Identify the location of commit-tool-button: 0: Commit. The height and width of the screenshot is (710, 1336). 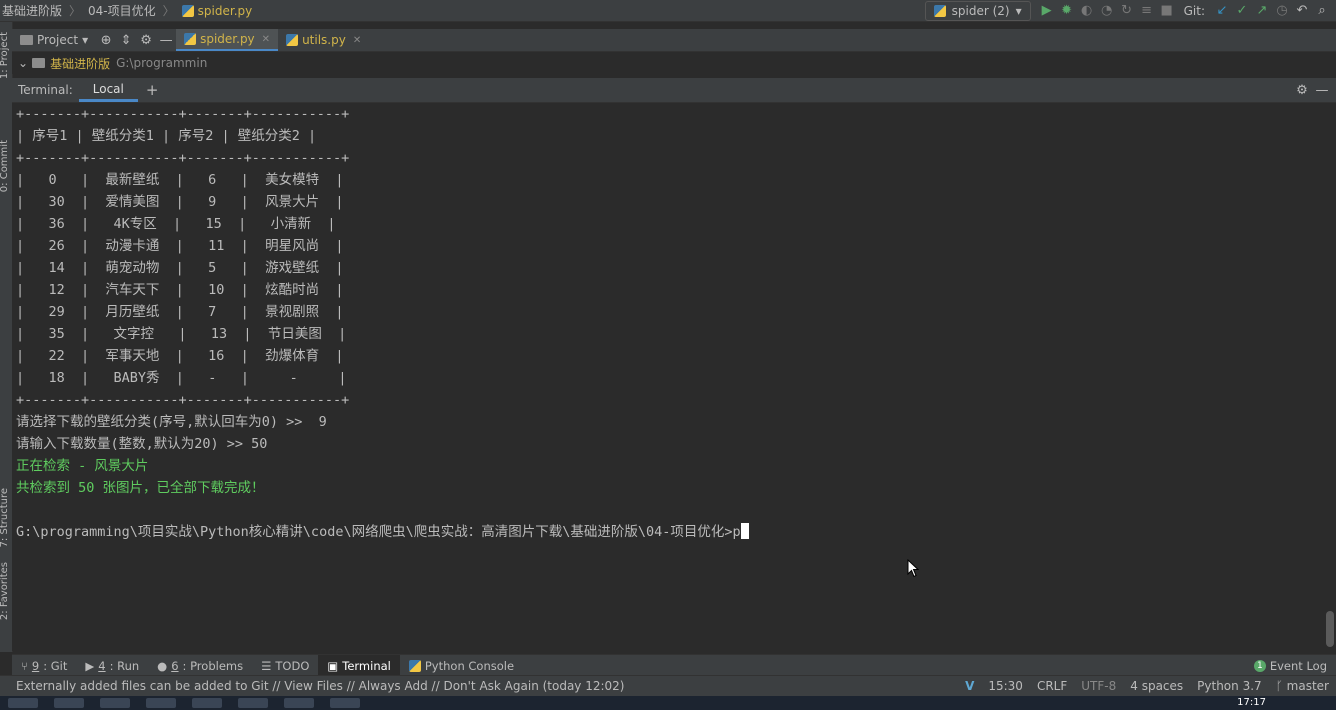
(5, 166).